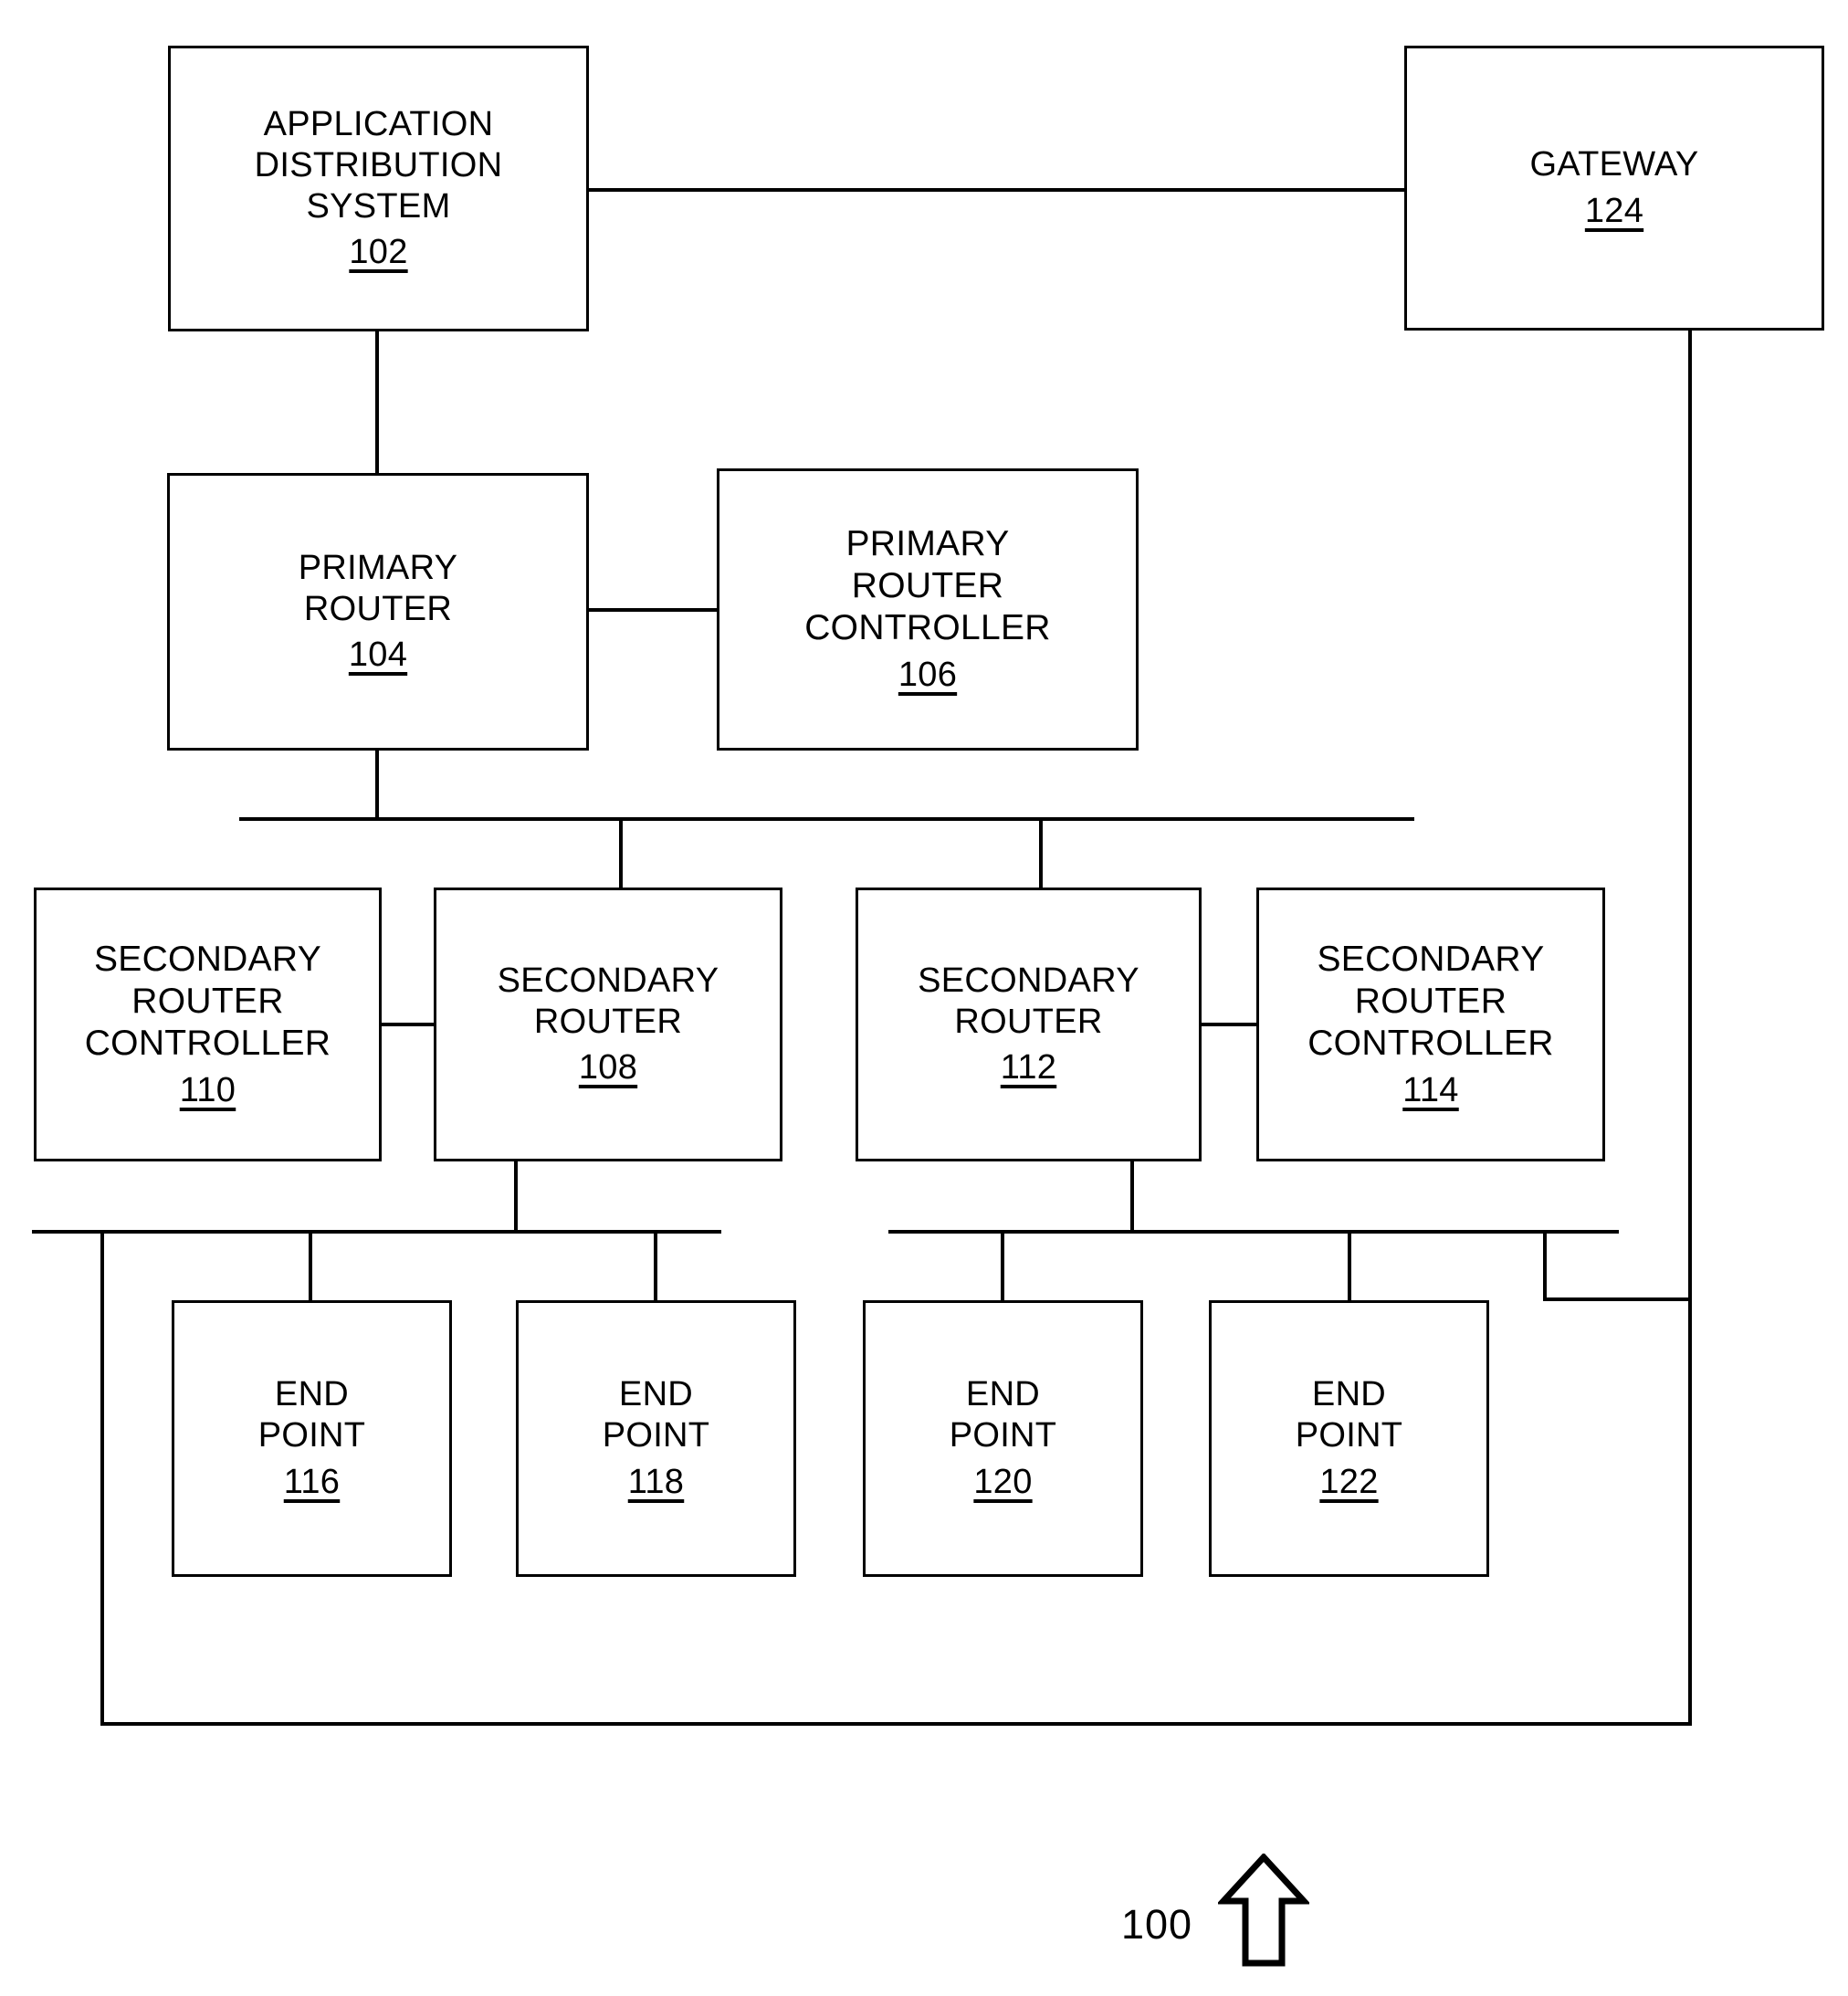  I want to click on node-primary-router: PRIMARY ROUTER 104, so click(378, 612).